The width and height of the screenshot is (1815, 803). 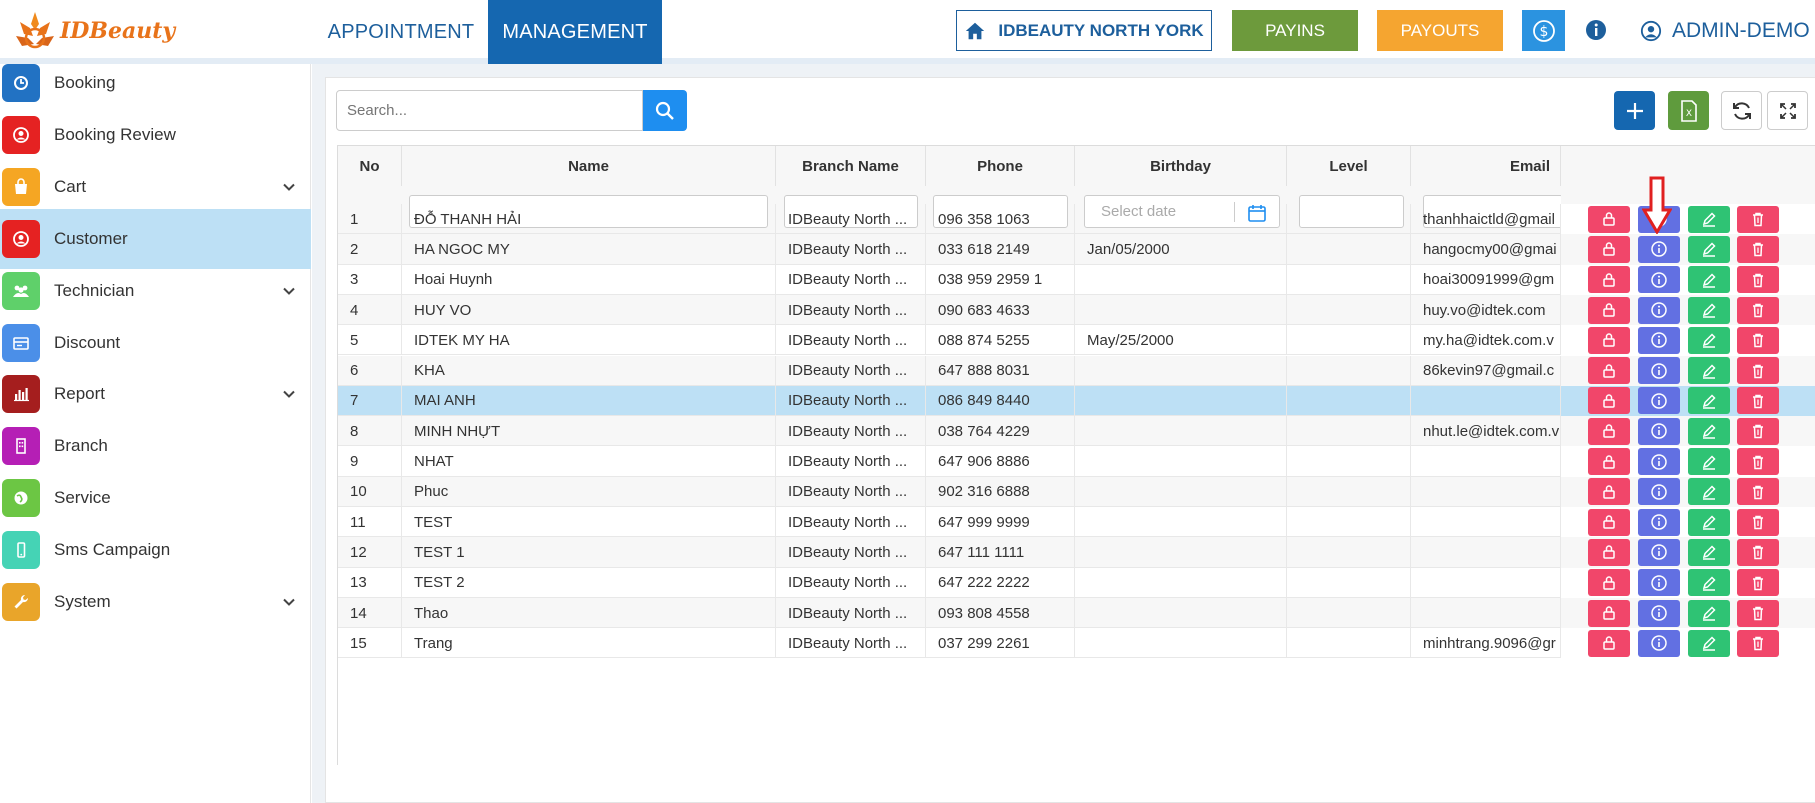 I want to click on table-row: 11 TEST IDBeauty North ... 647 999 9999, so click(x=1076, y=522).